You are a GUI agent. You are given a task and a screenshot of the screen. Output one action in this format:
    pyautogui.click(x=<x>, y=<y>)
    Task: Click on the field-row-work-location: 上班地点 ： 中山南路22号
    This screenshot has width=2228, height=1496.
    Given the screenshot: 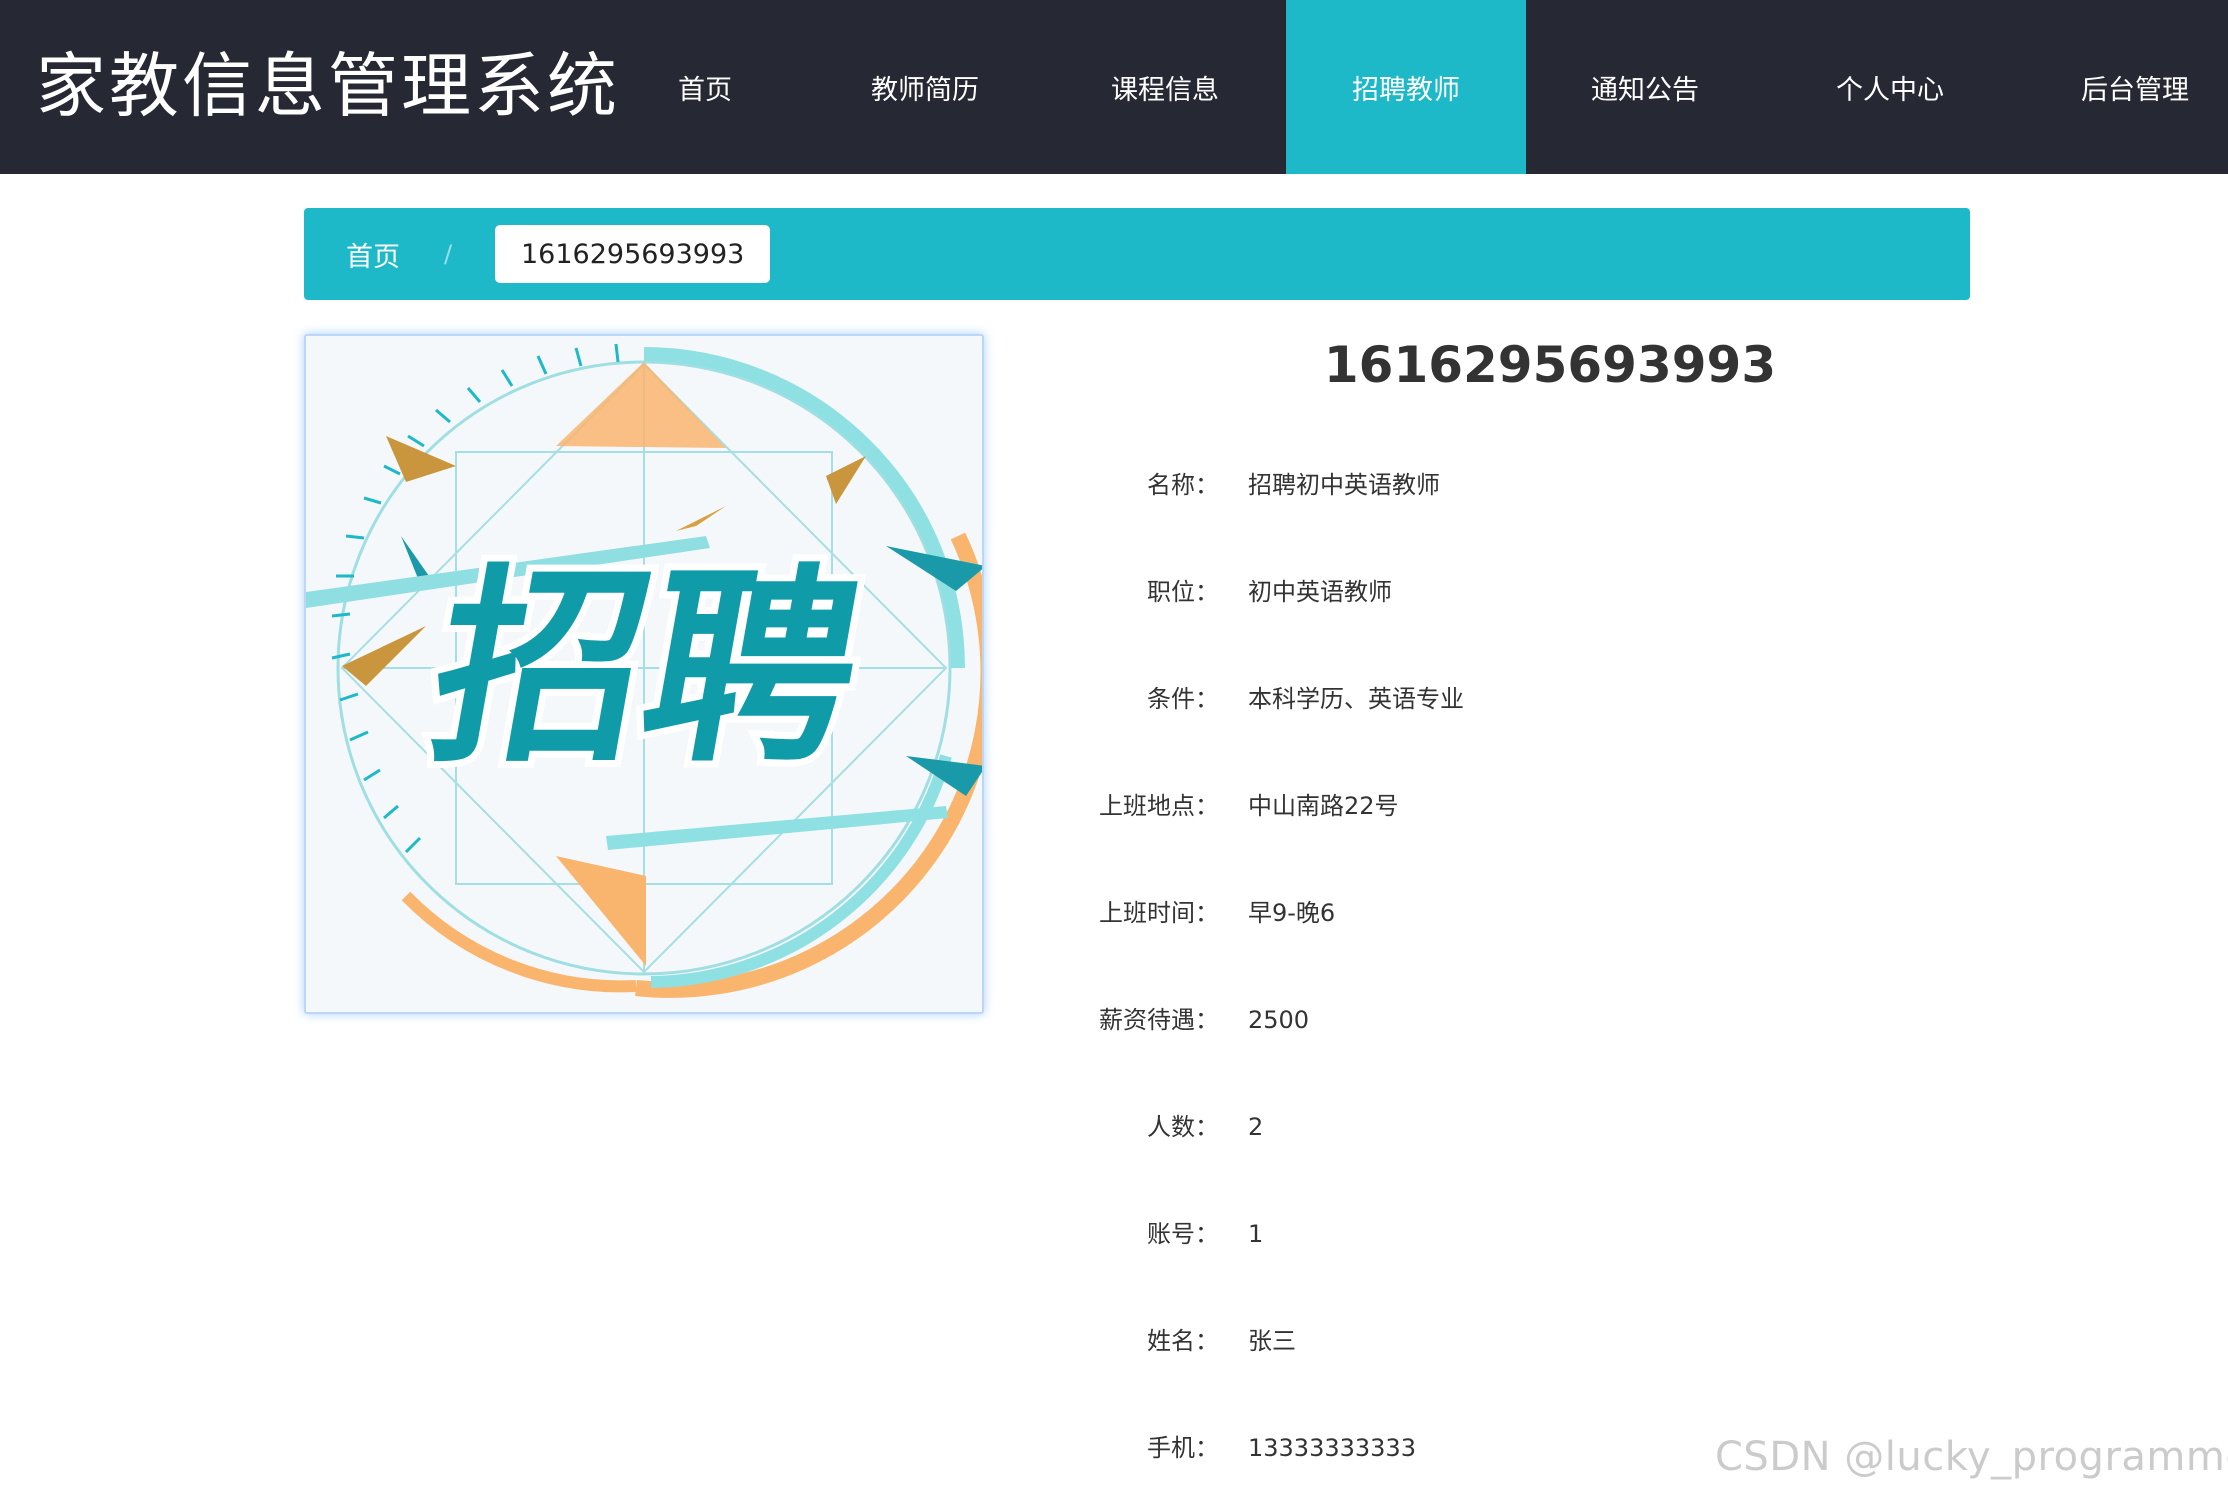 What is the action you would take?
    pyautogui.click(x=1490, y=806)
    